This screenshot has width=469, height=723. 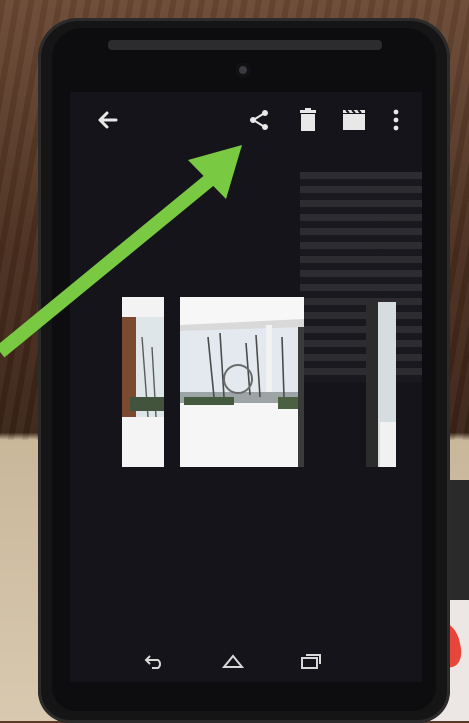 I want to click on thumbnail-next, so click(x=381, y=384).